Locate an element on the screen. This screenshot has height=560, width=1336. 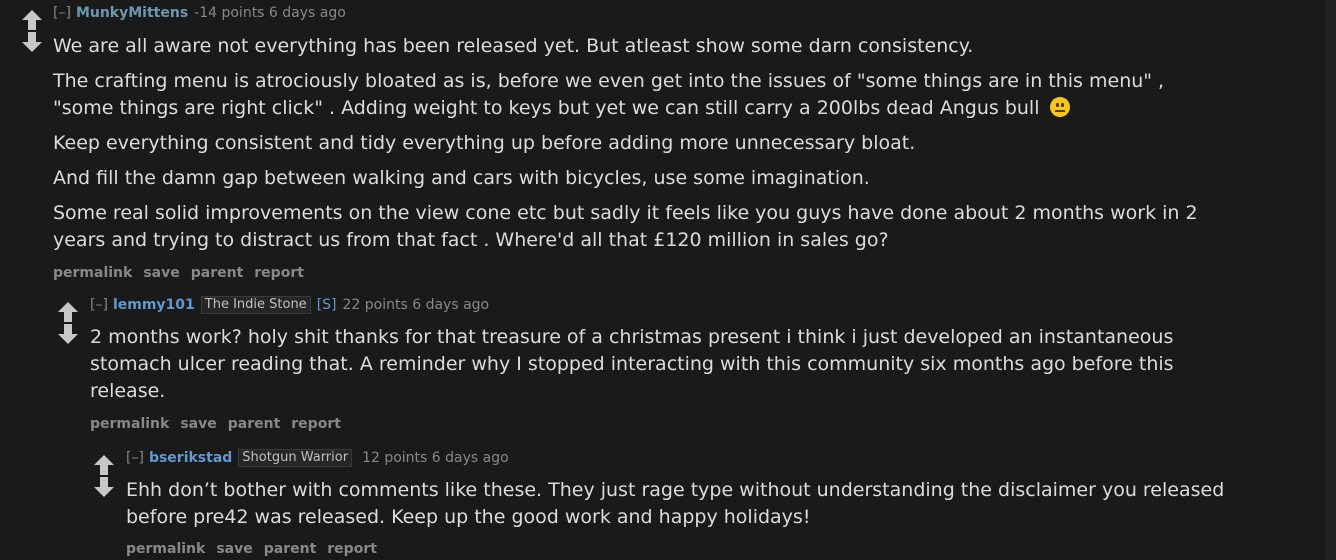
user-flair: The Indie Stone is located at coordinates (255, 305).